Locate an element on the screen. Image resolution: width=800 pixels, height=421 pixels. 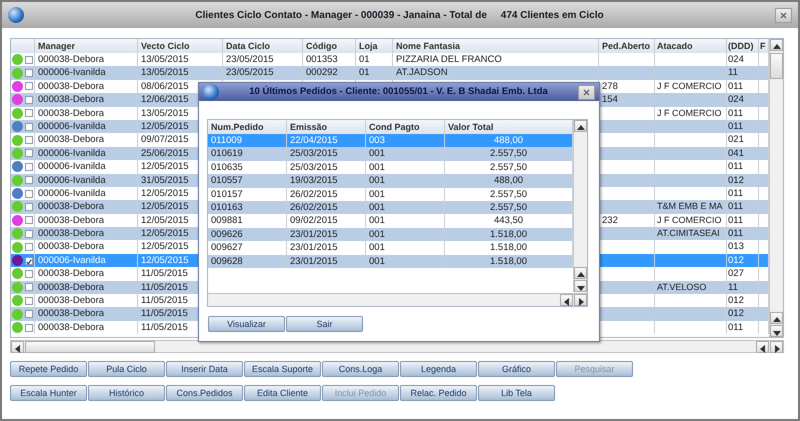
dialog-title: 10 Últimos Pedidos - Cliente: 001055/01 - V. E. B Shadai Emb. Ltda is located at coordinates (398, 91).